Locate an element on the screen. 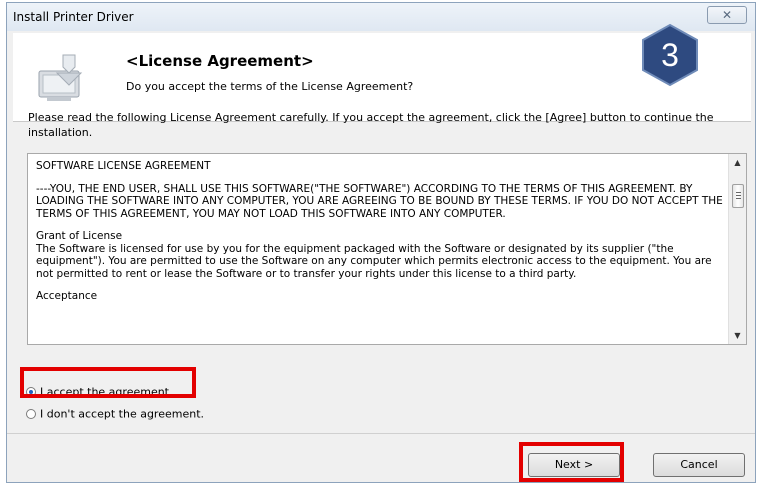  accept-label: I accept the agreement. is located at coordinates (106, 392).